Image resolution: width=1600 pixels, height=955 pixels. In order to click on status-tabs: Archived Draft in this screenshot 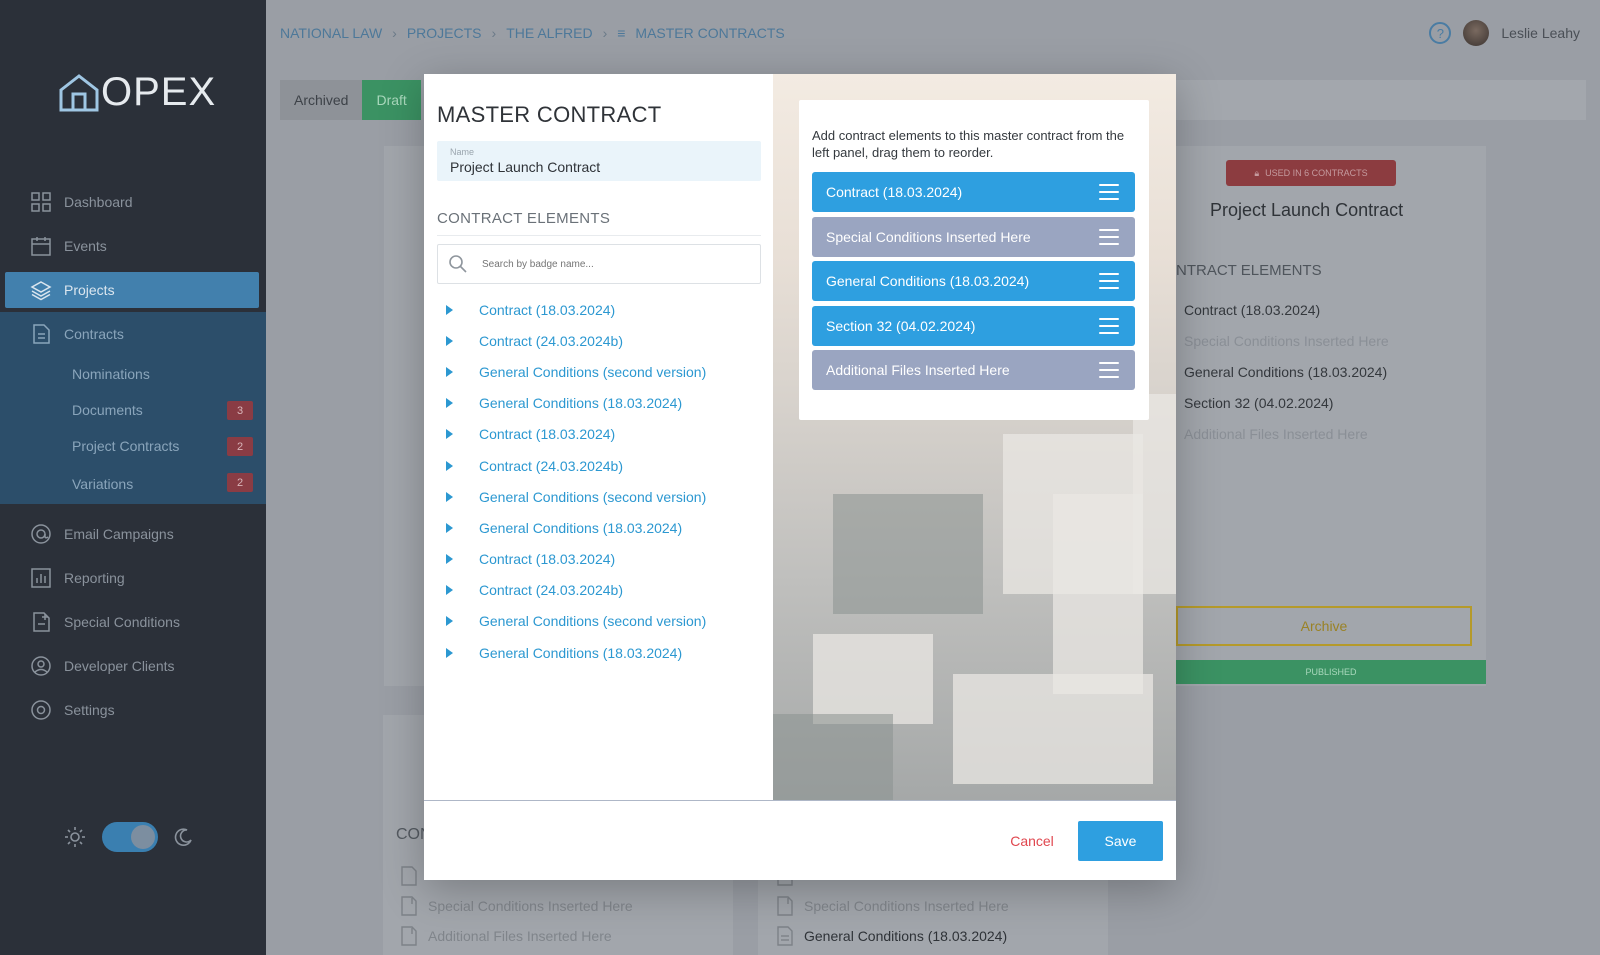, I will do `click(350, 100)`.